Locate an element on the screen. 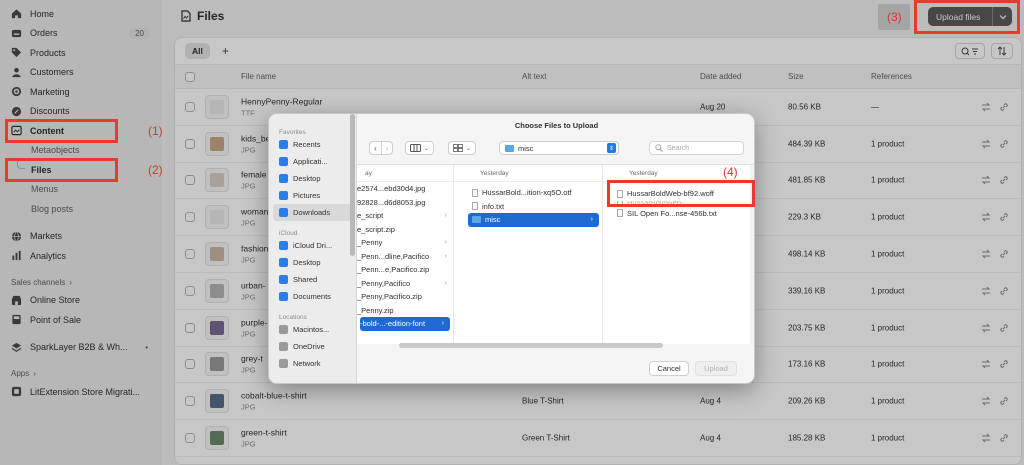 The height and width of the screenshot is (465, 1024). browser-row: _Penny.zip is located at coordinates (405, 311).